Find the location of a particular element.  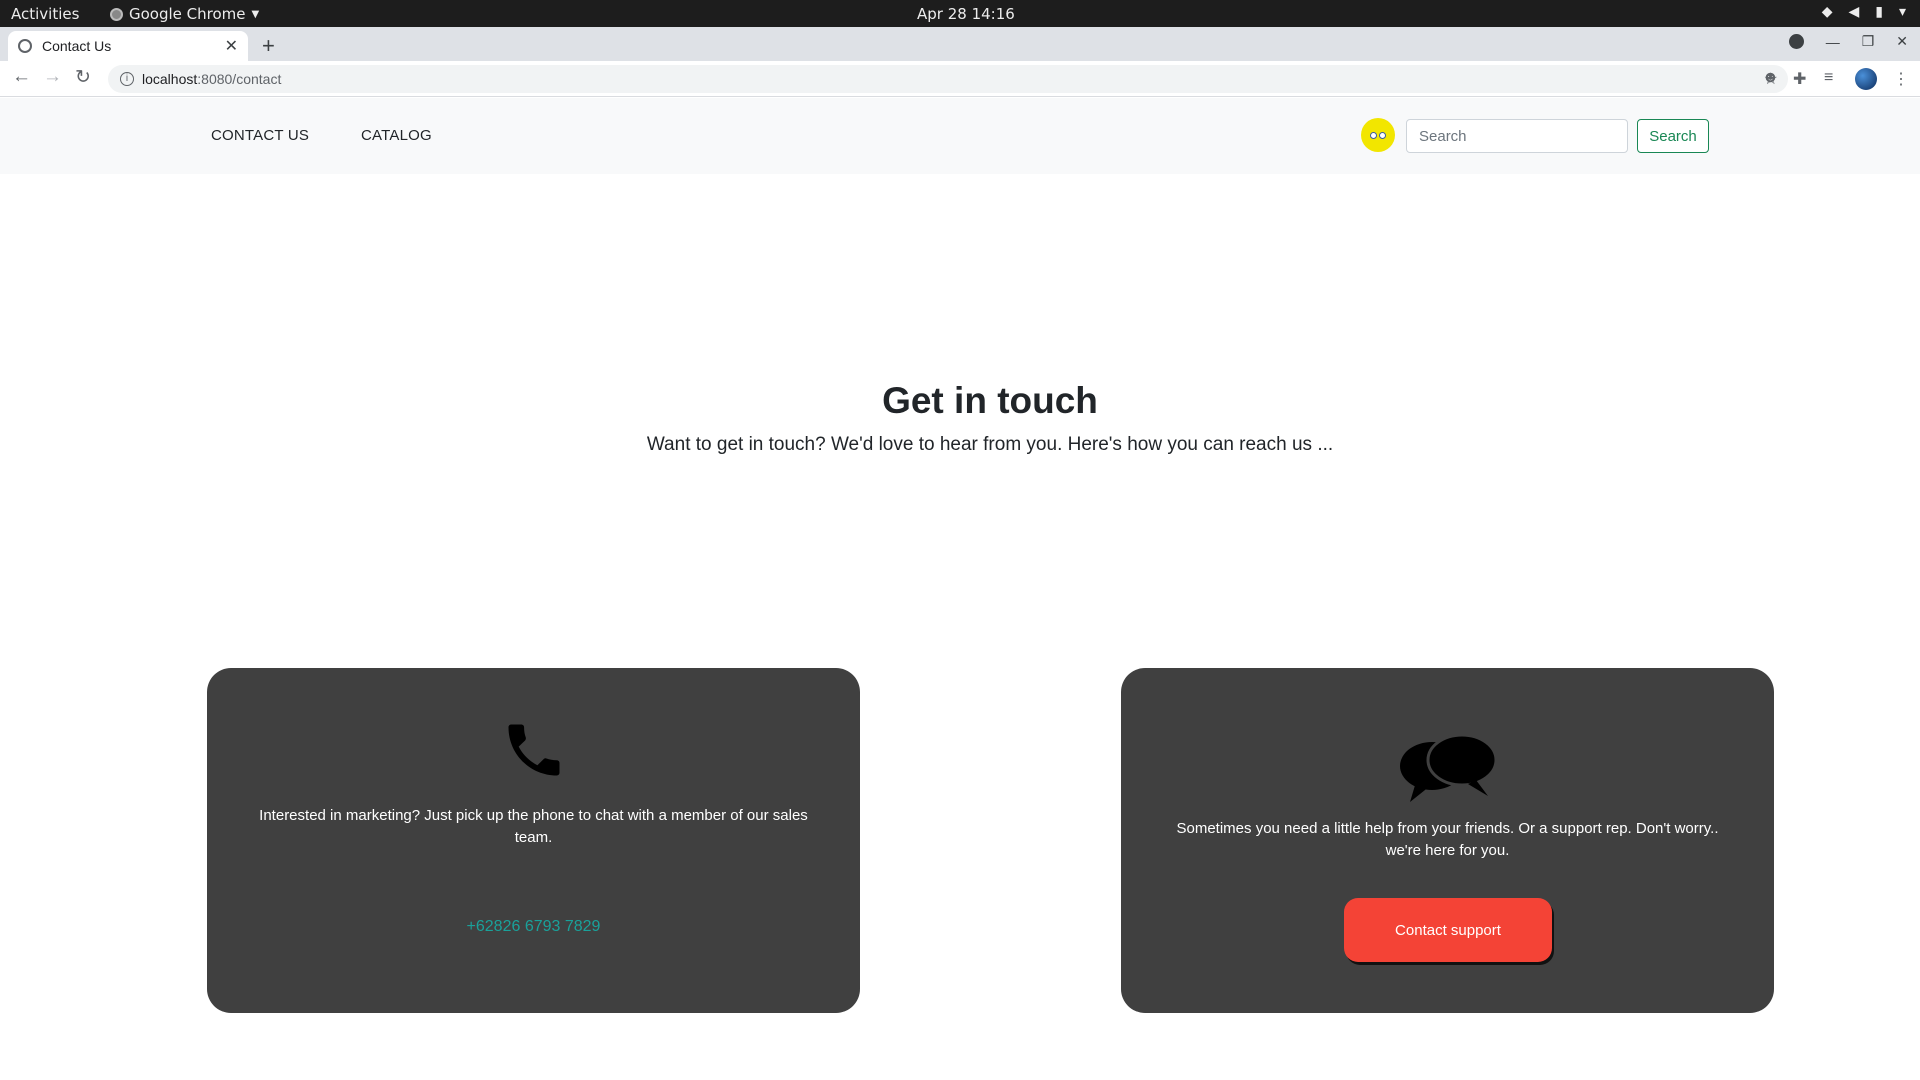

smiley-icon is located at coordinates (1378, 135).